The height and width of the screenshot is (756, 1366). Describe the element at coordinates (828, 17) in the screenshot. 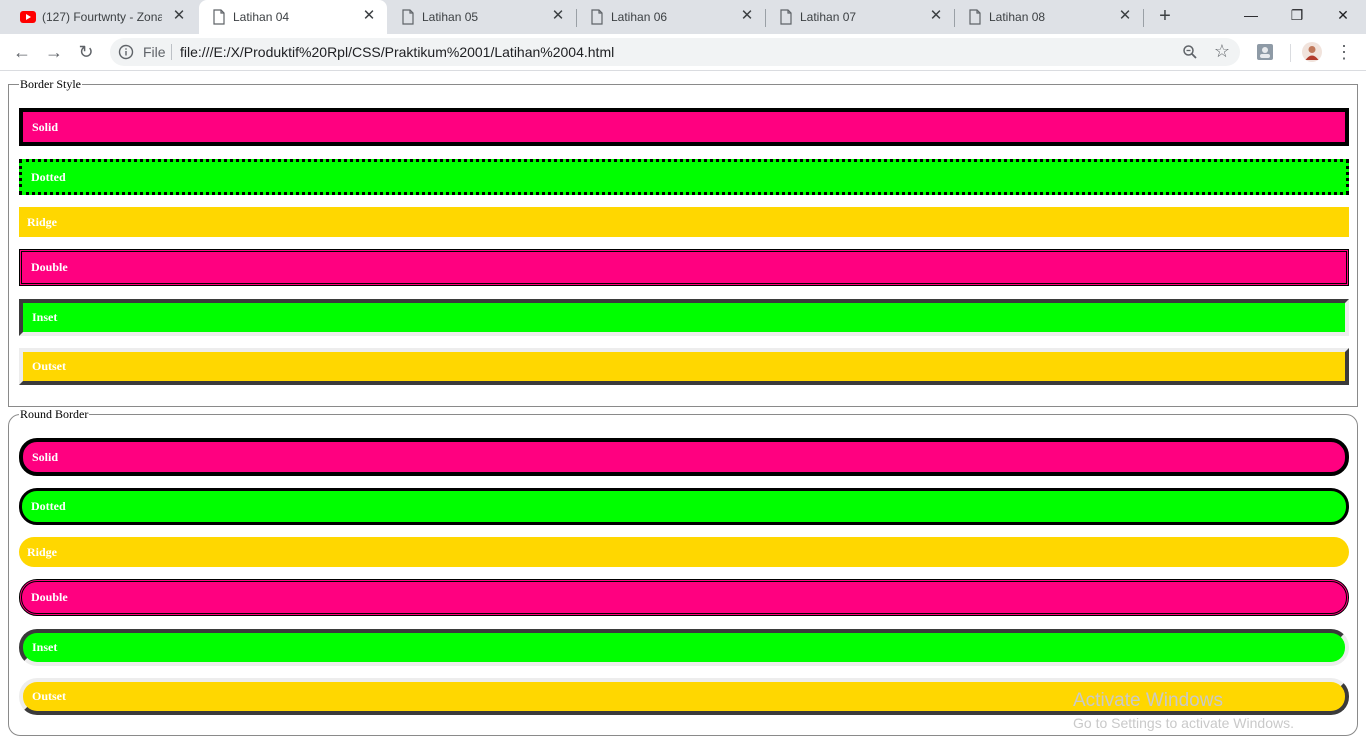

I see `tab-title: Latihan 07` at that location.